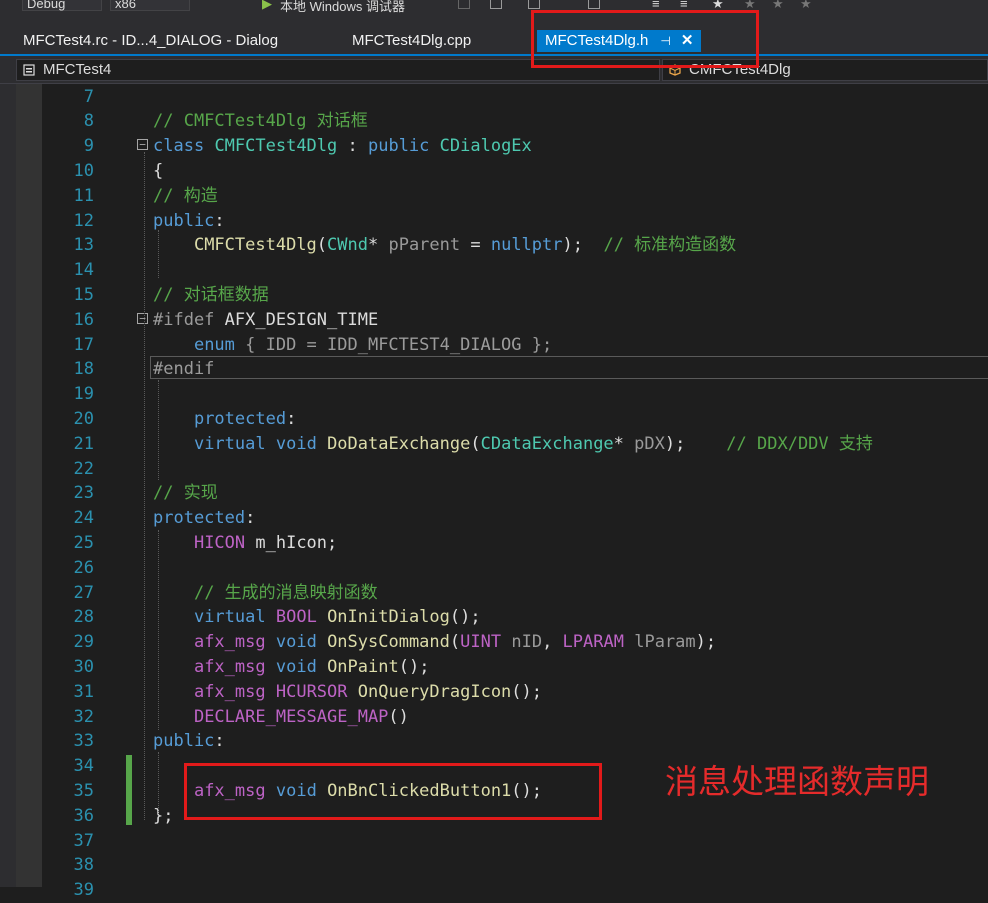 The height and width of the screenshot is (903, 988). I want to click on code-line: 30 afx_msg void OnPaint();, so click(494, 667).